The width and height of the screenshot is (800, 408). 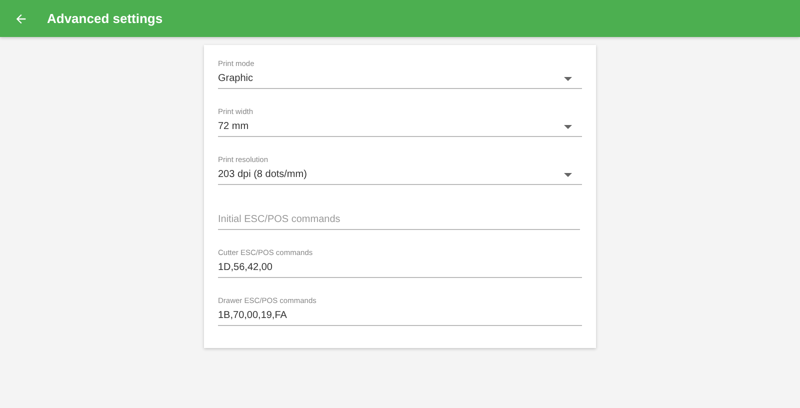 I want to click on back-arrow-icon, so click(x=21, y=19).